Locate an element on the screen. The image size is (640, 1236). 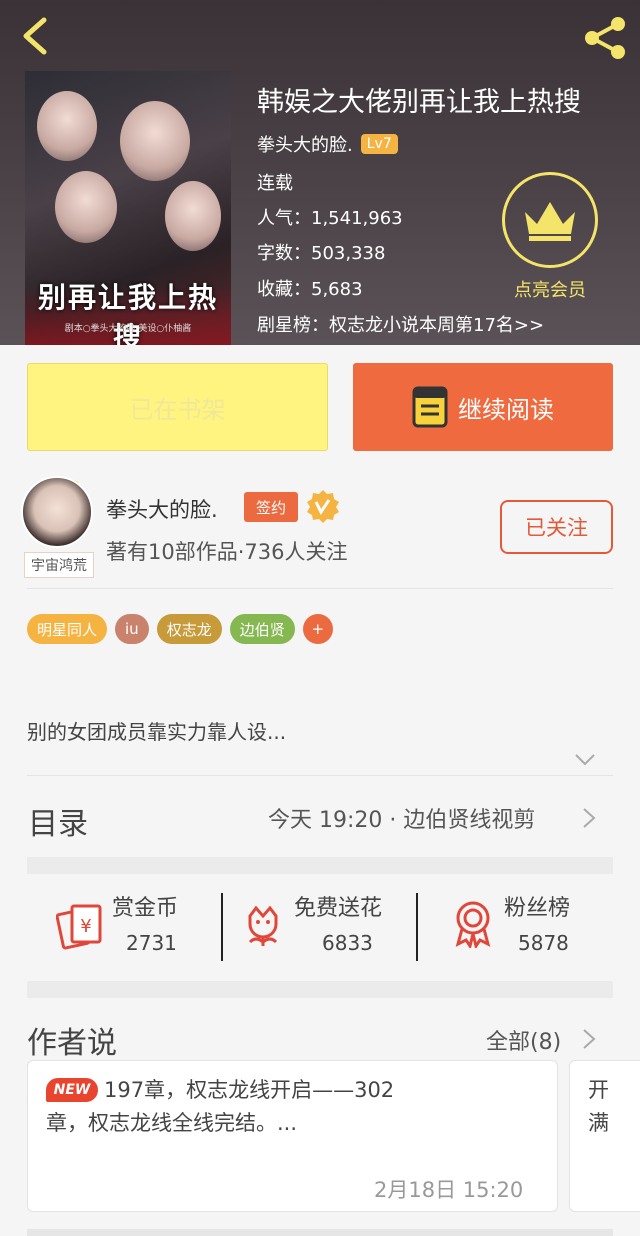
share-icon is located at coordinates (605, 38).